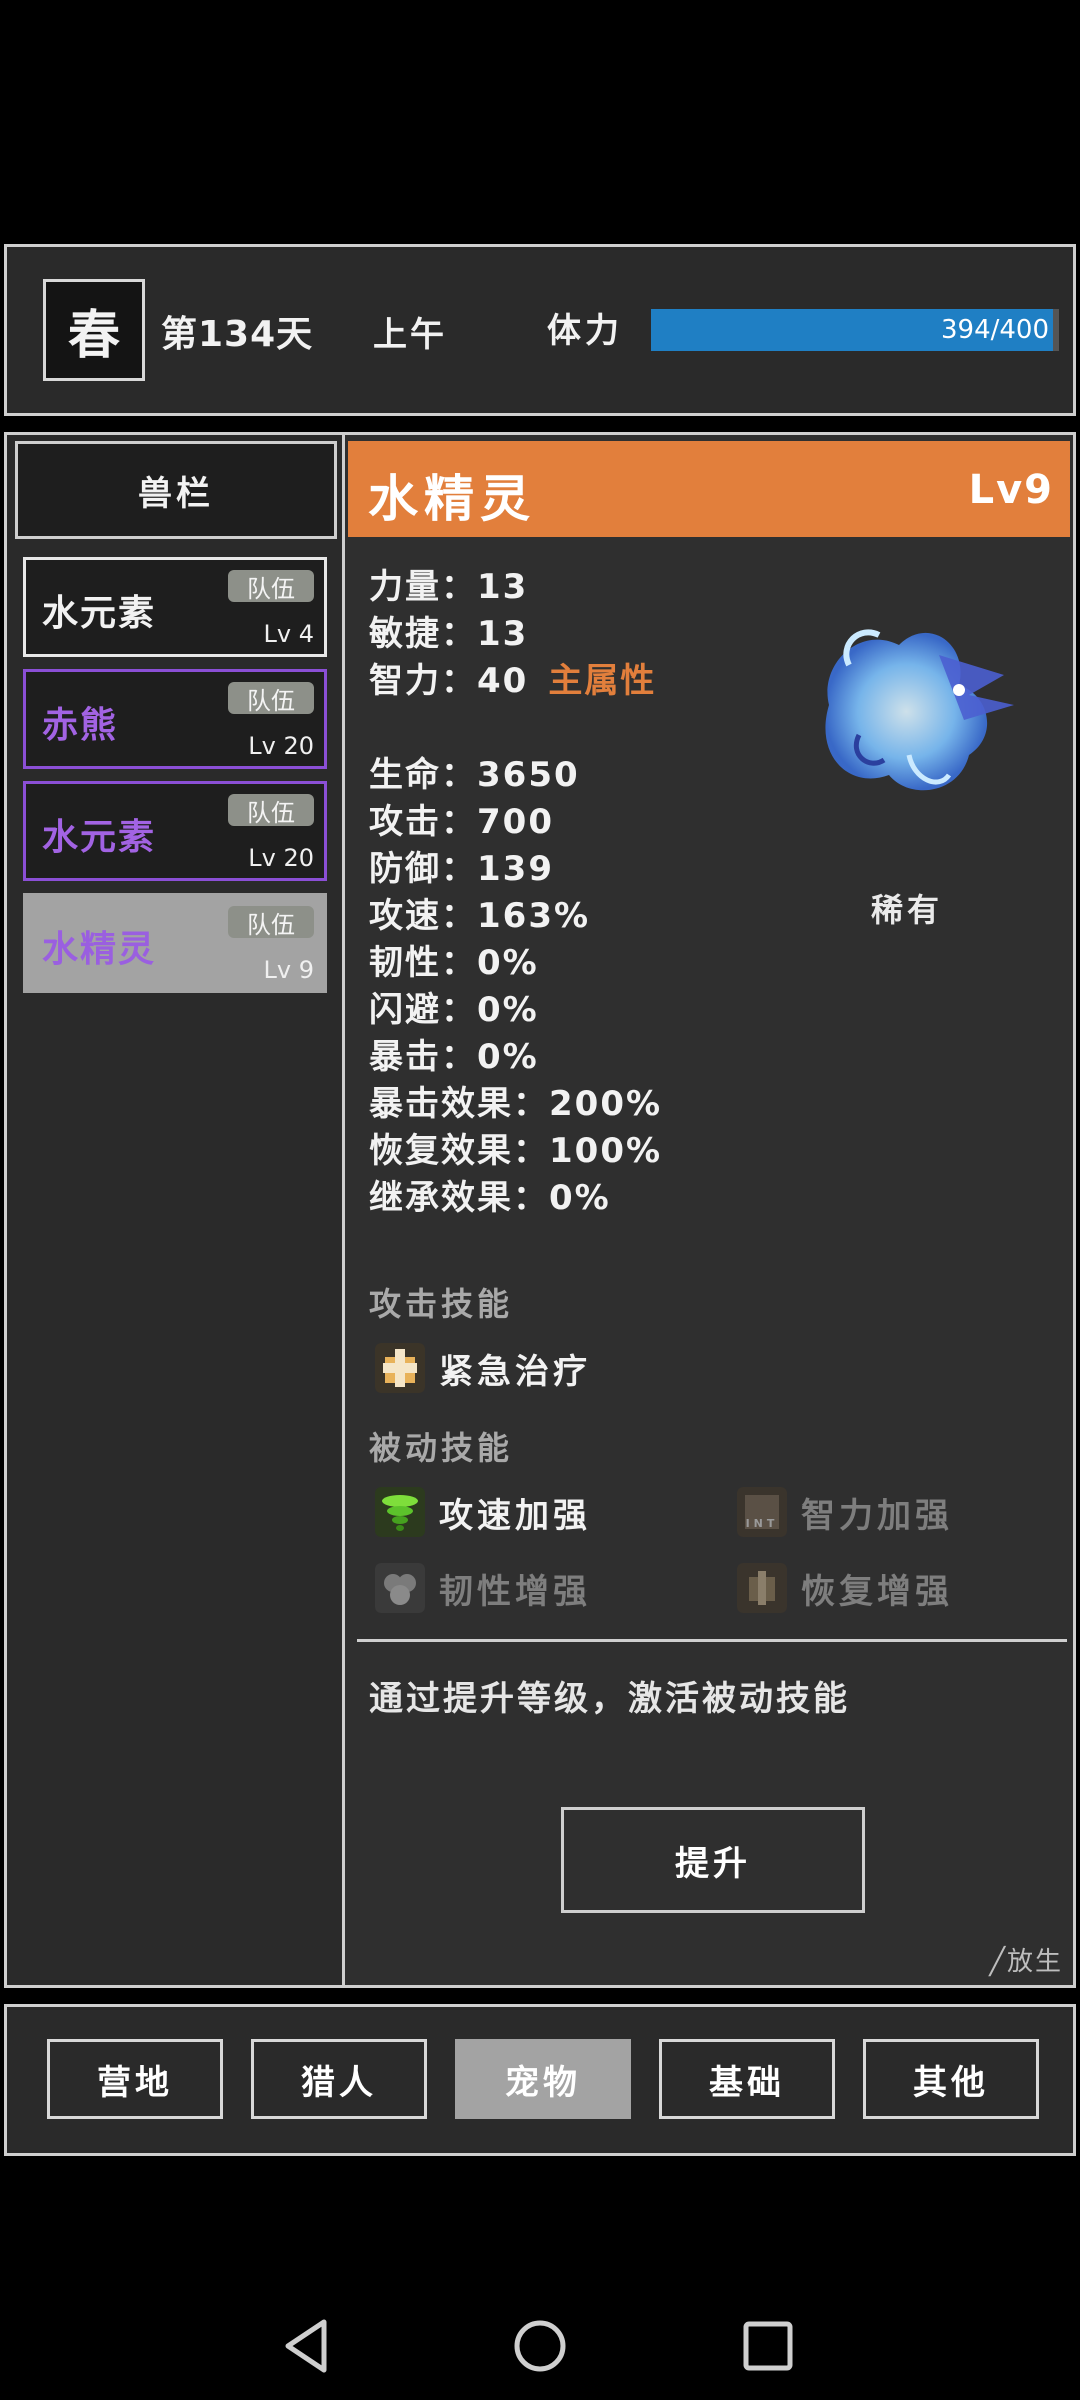 This screenshot has height=2400, width=1080. I want to click on release-pet-link: ╱放生, so click(1026, 1959).